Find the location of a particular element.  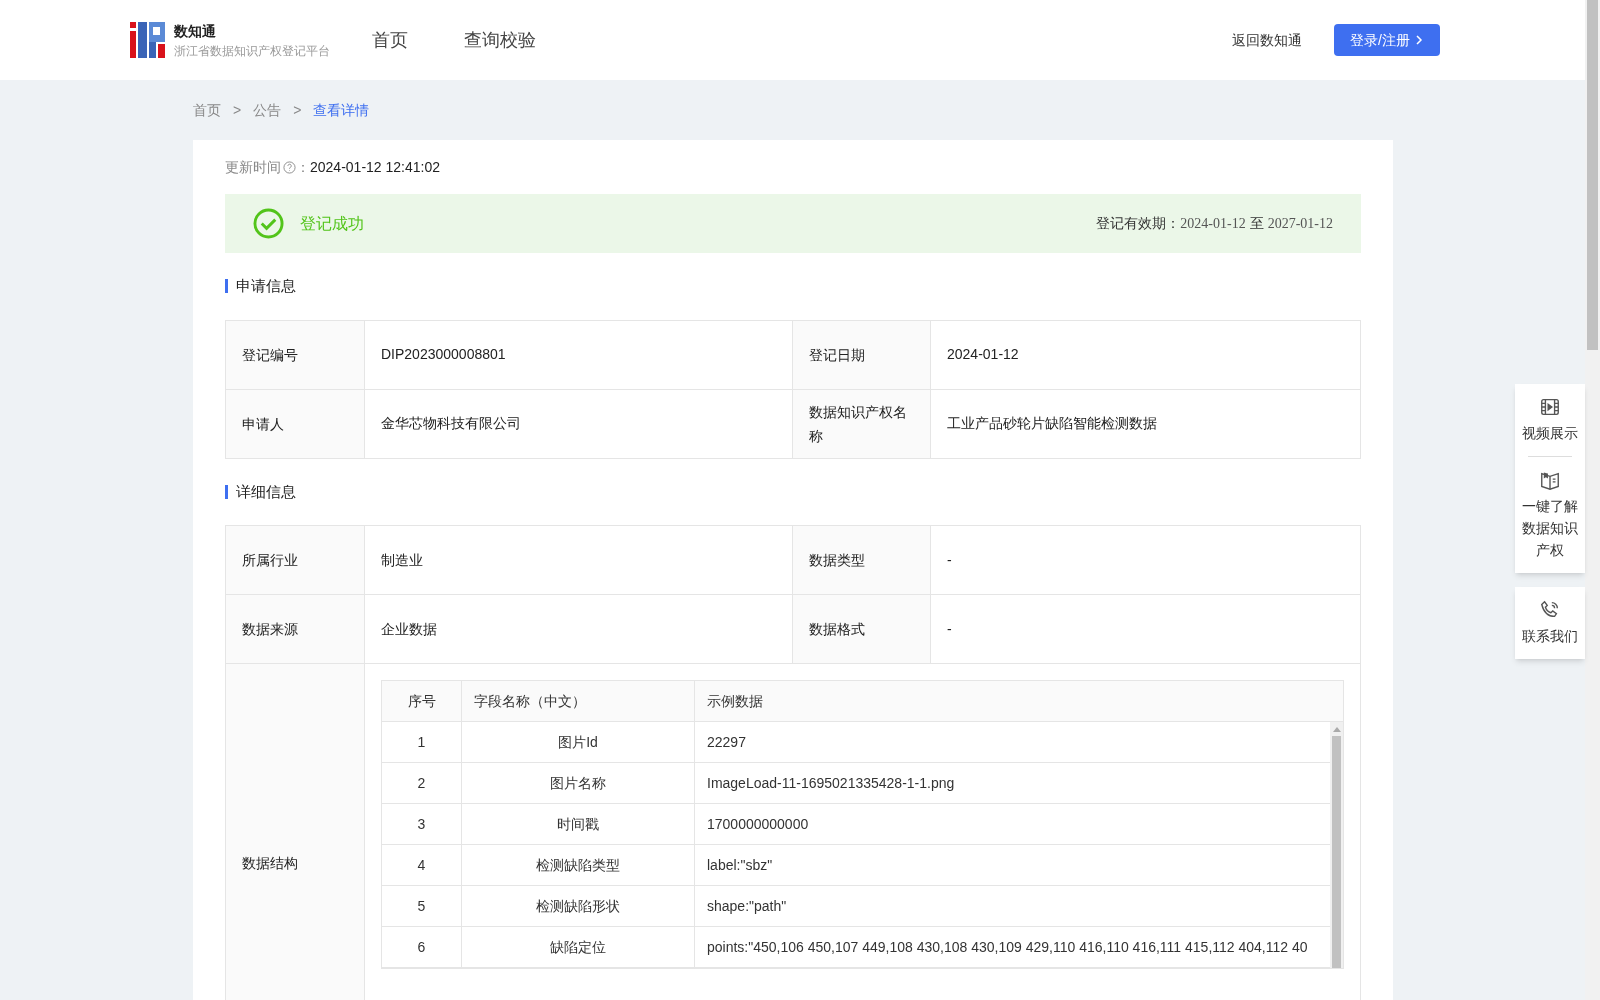

status-text: 登记成功 is located at coordinates (332, 223).